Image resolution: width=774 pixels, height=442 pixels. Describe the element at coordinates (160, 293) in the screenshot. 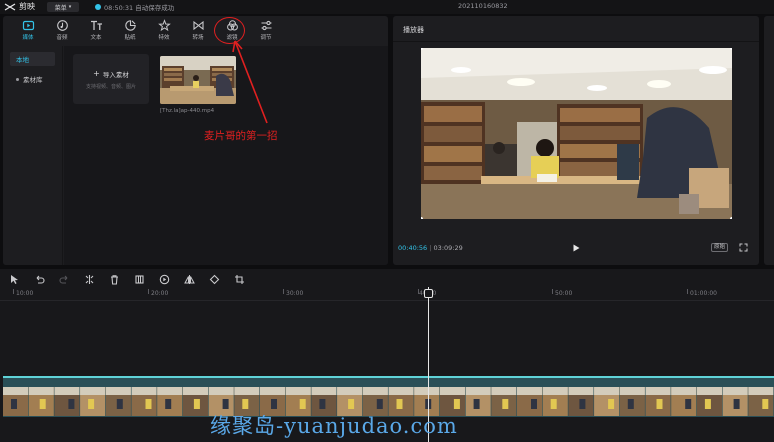

I see `ruler-tick-label: 20:00` at that location.